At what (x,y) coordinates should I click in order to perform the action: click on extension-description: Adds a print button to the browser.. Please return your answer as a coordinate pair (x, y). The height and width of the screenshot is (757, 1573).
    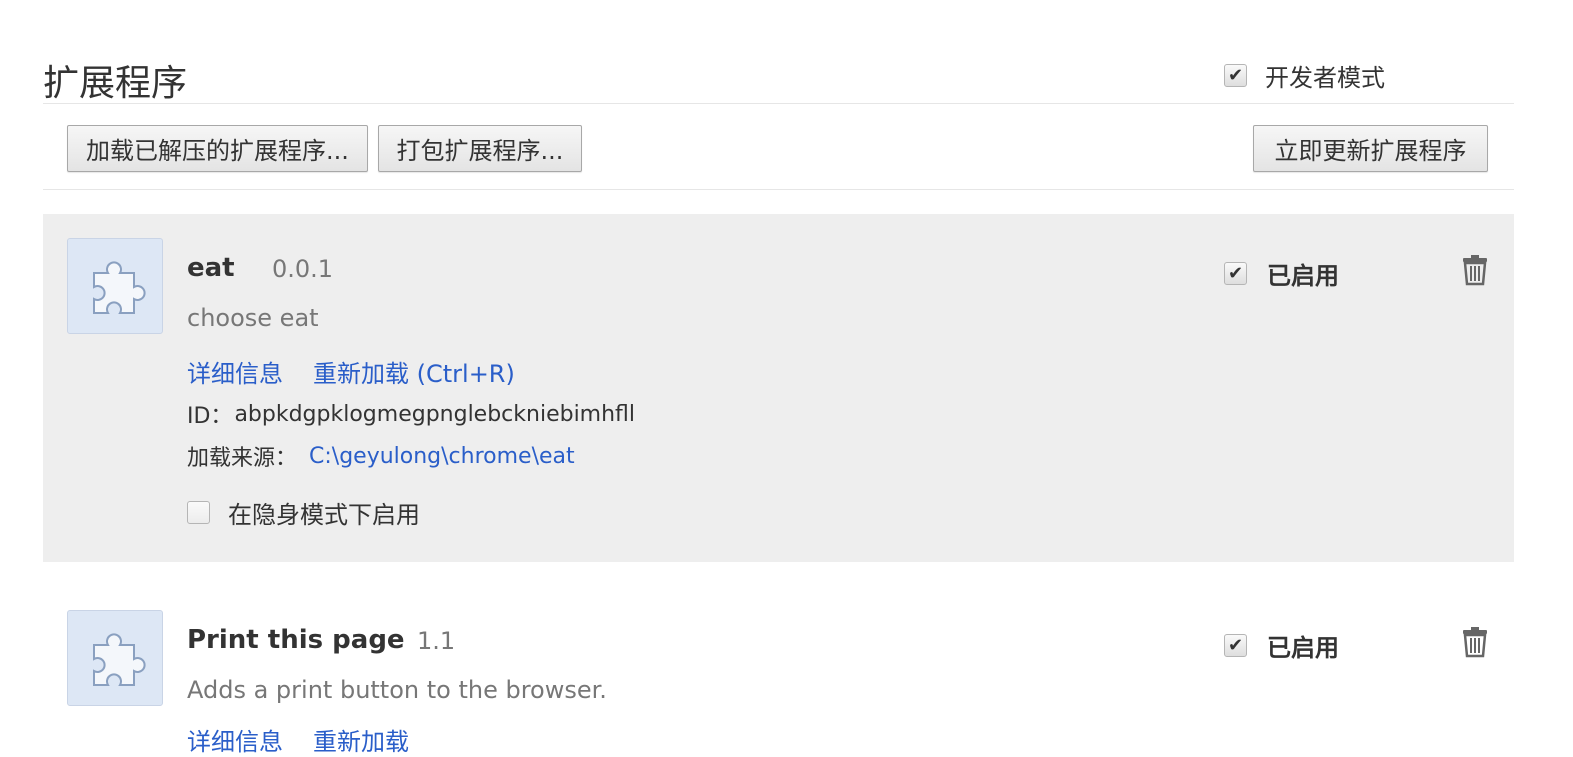
    Looking at the image, I should click on (397, 690).